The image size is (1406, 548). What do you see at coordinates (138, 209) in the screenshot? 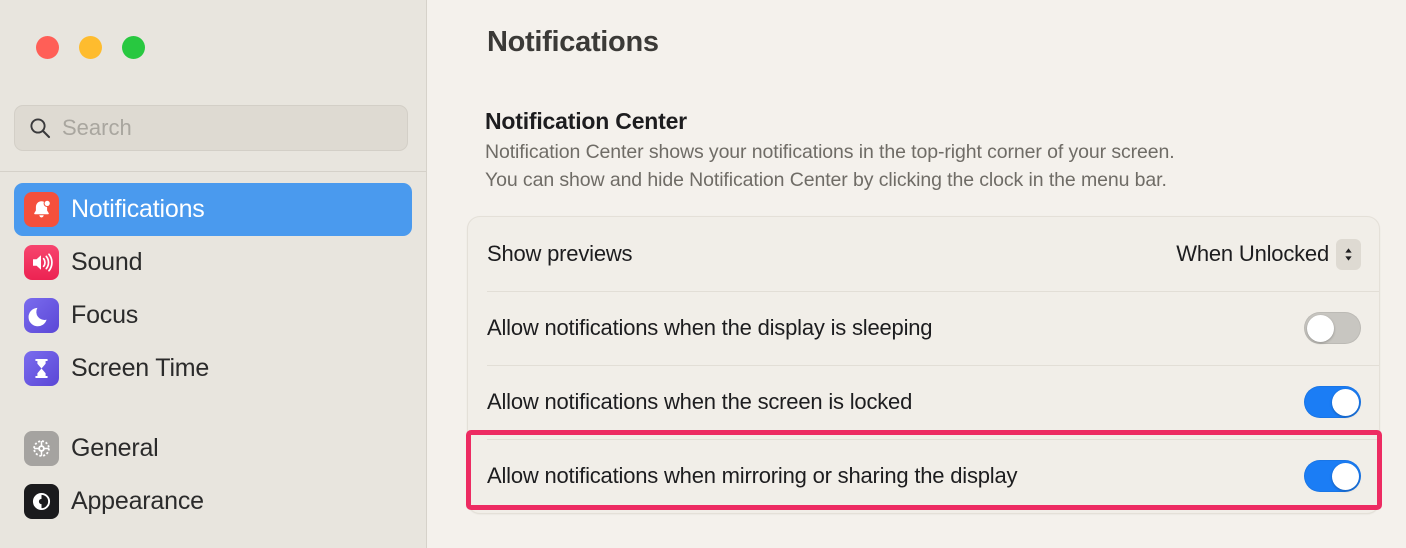
I see `sidebar-item-label: Notifications` at bounding box center [138, 209].